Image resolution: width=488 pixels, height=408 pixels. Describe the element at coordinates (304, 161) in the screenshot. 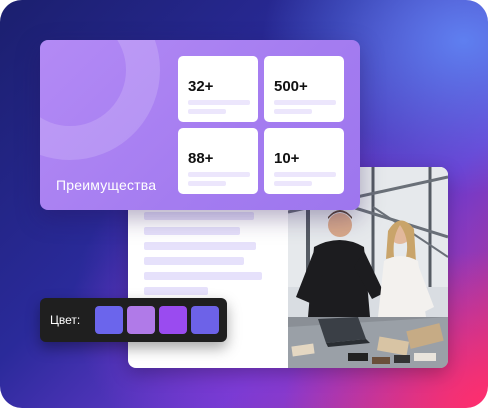

I see `stat-tile: 10+` at that location.